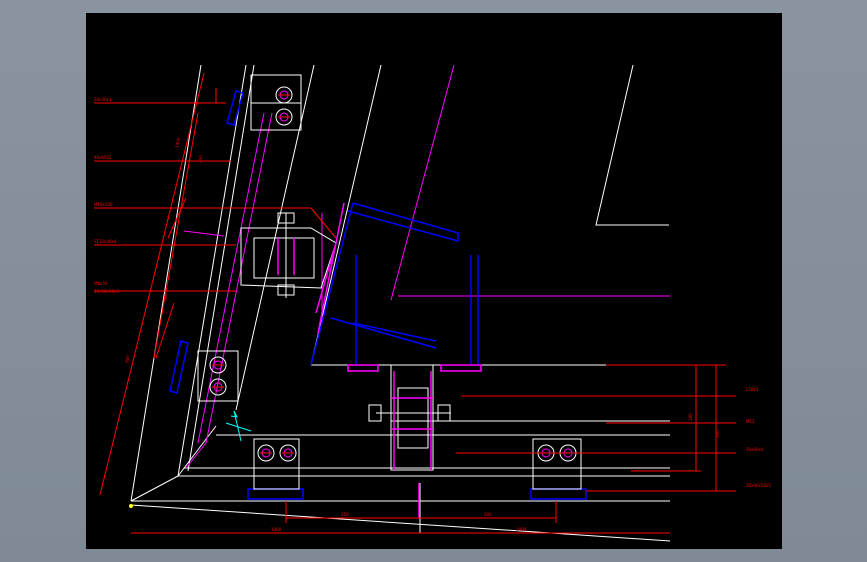 This screenshot has height=562, width=867. What do you see at coordinates (238, 426) in the screenshot?
I see `cyan-annotation` at bounding box center [238, 426].